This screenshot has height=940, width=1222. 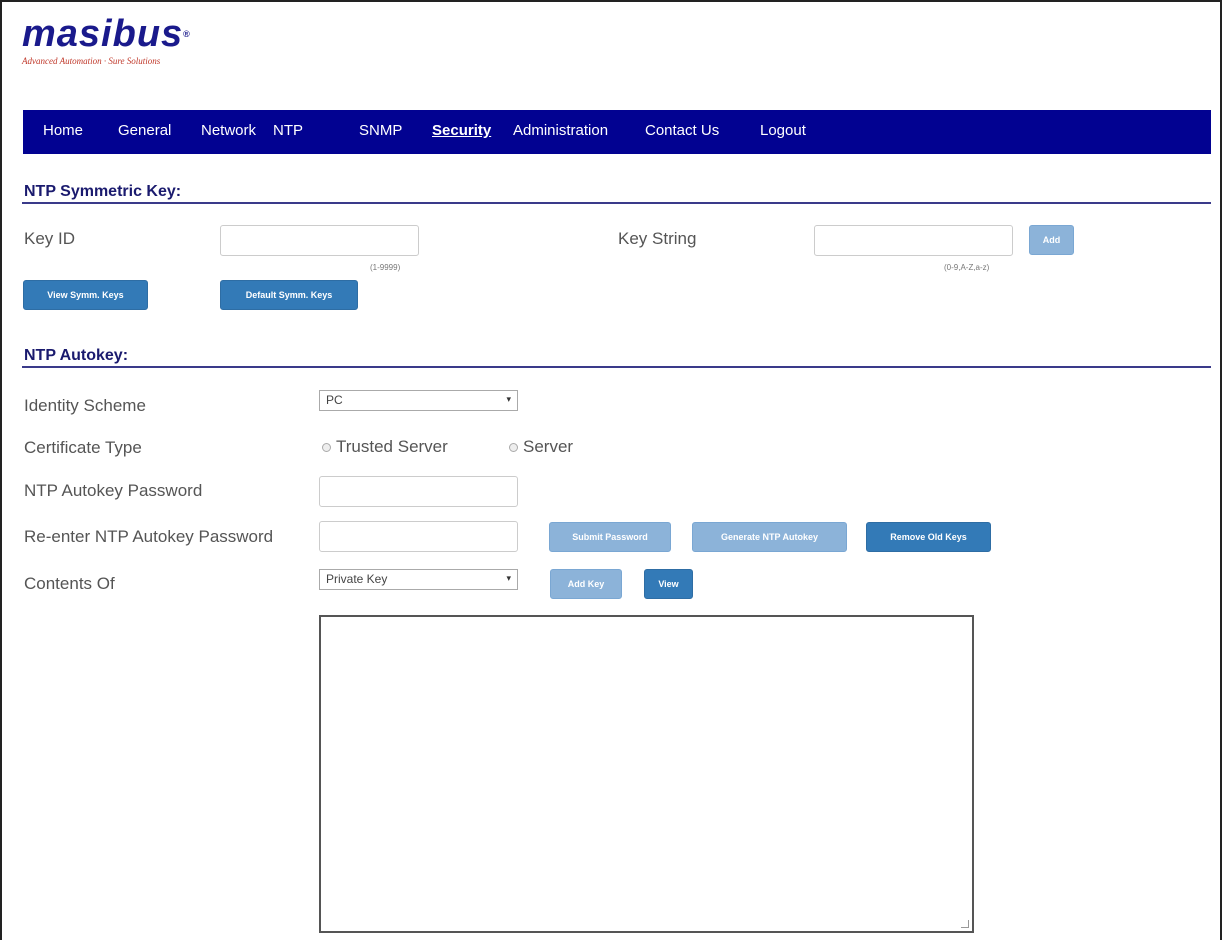 I want to click on reenter-password-input, so click(x=418, y=536).